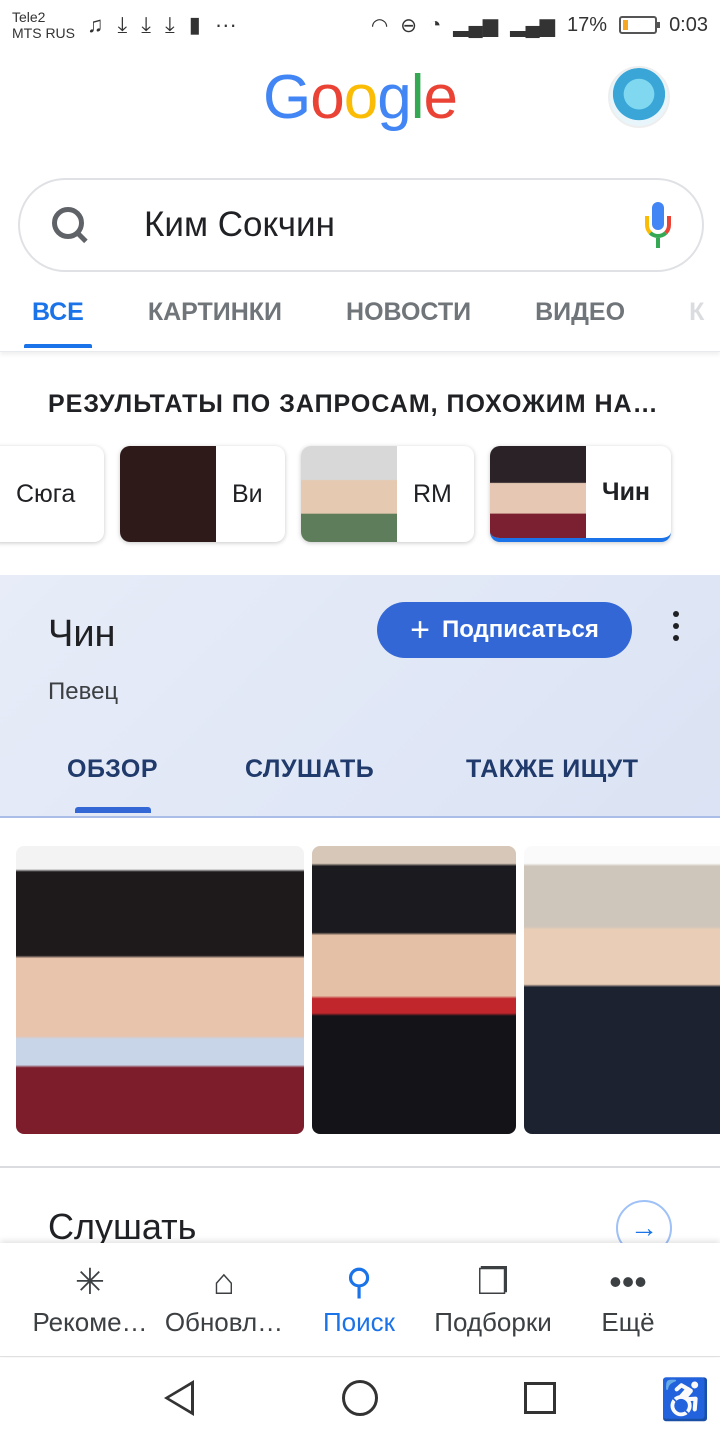  I want to click on chip-rm: RM, so click(387, 494).